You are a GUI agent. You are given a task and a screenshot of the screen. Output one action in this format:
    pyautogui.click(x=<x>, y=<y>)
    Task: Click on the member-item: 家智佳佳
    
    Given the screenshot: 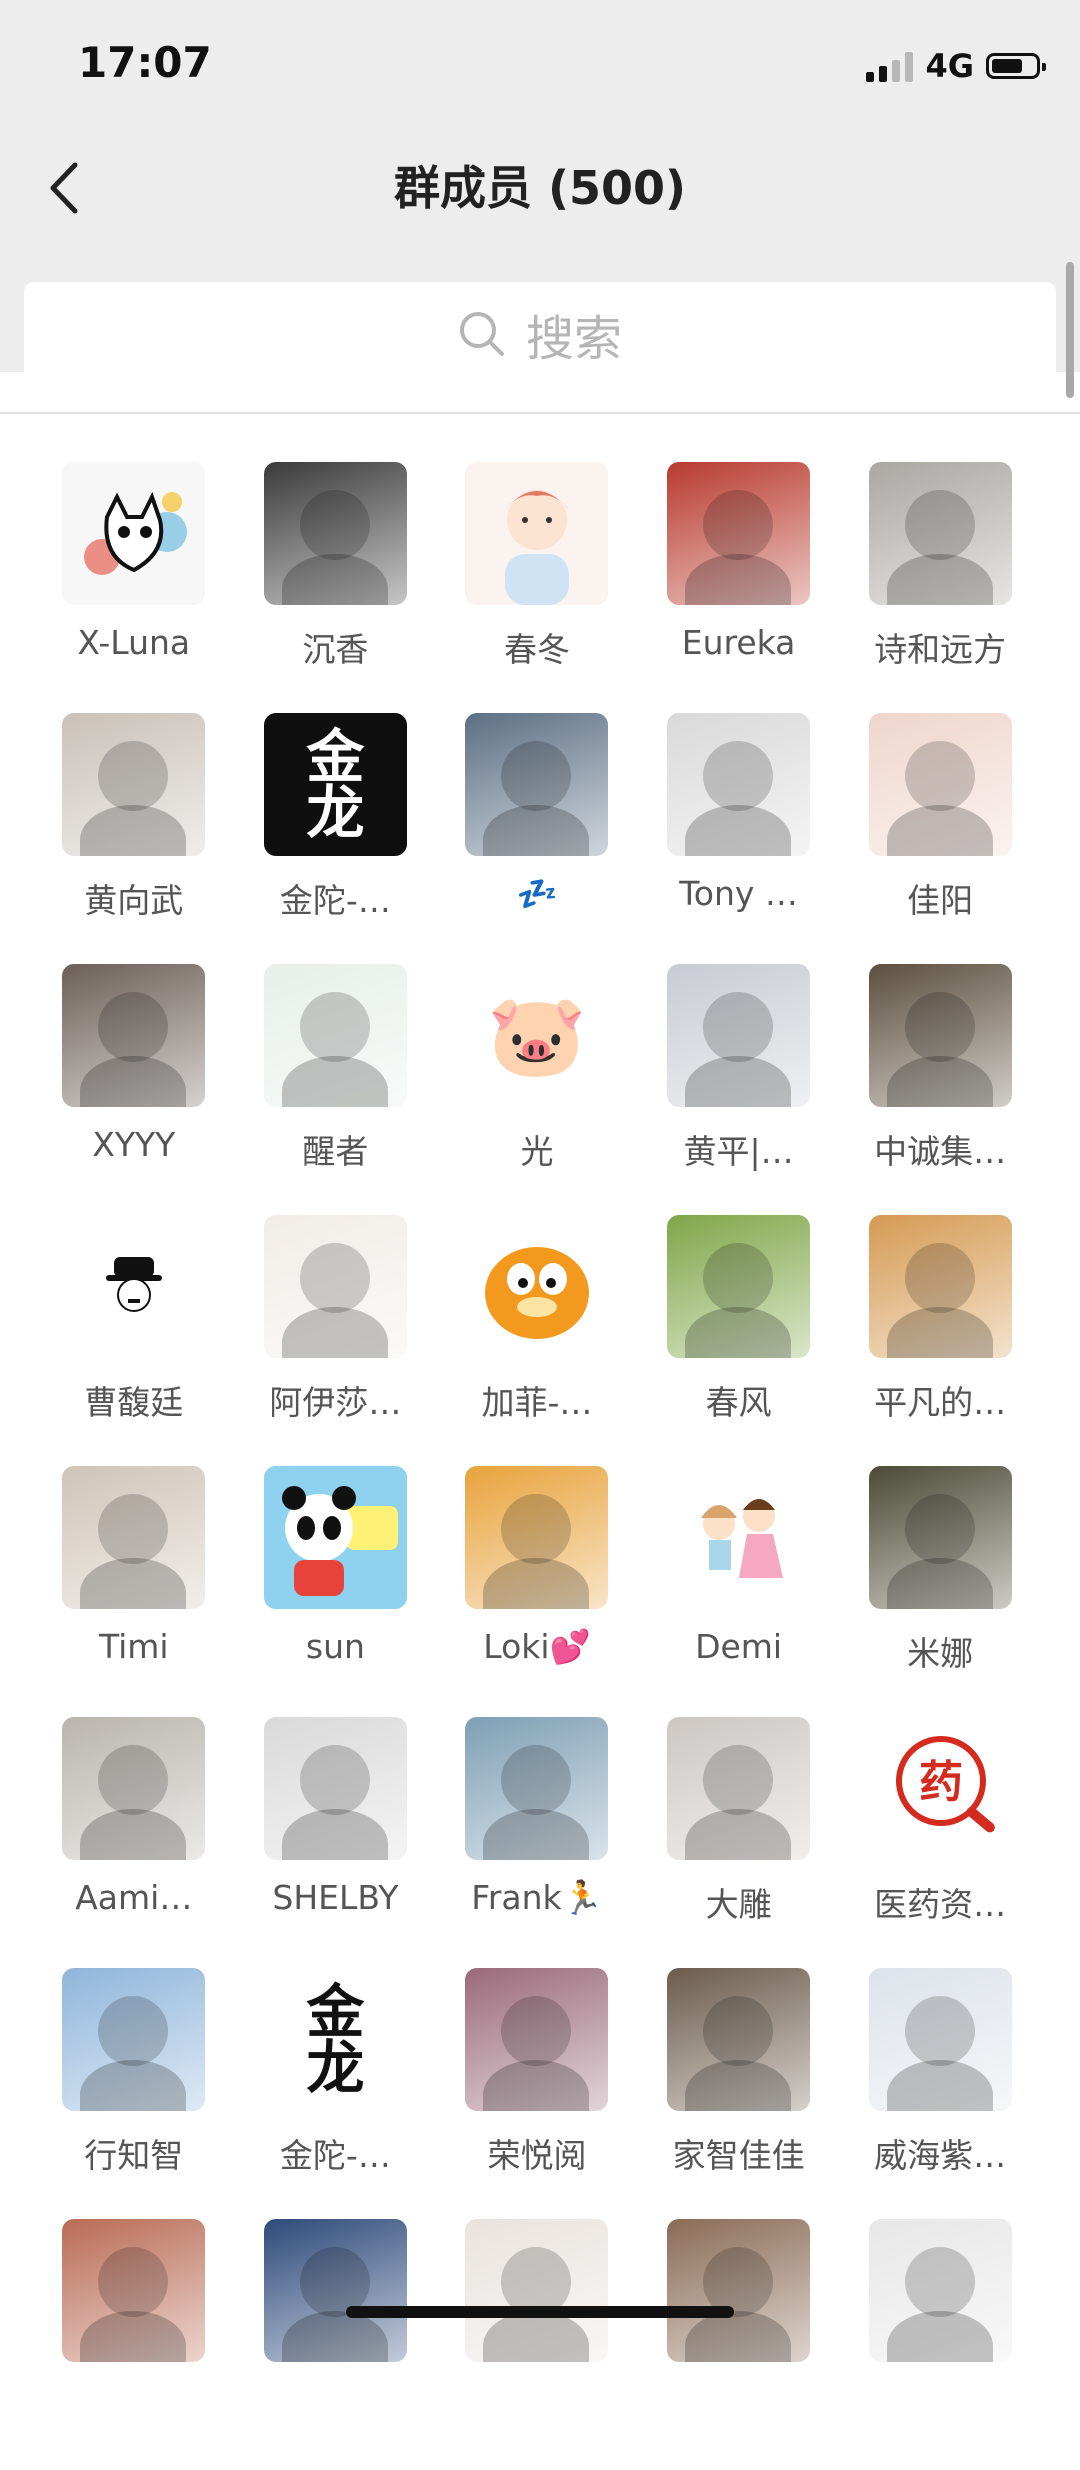 What is the action you would take?
    pyautogui.click(x=739, y=2093)
    